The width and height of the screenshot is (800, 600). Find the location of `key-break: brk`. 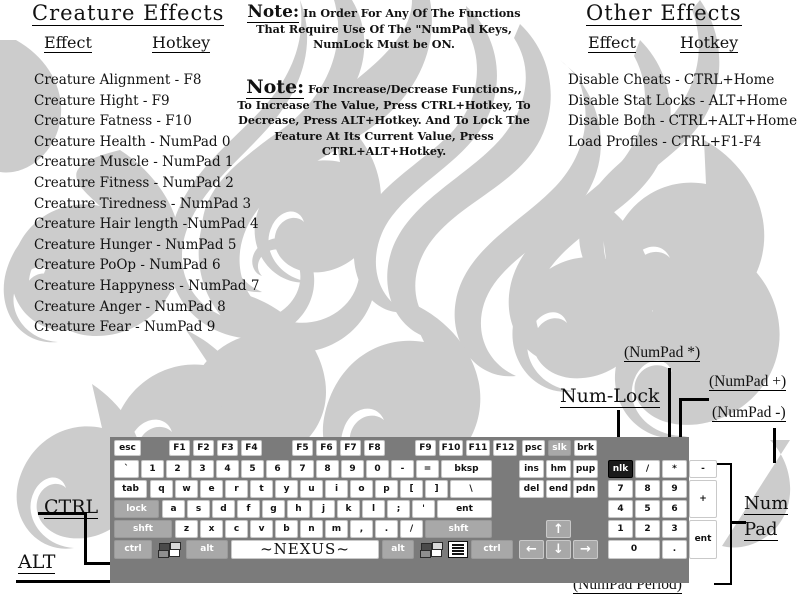

key-break: brk is located at coordinates (585, 448).